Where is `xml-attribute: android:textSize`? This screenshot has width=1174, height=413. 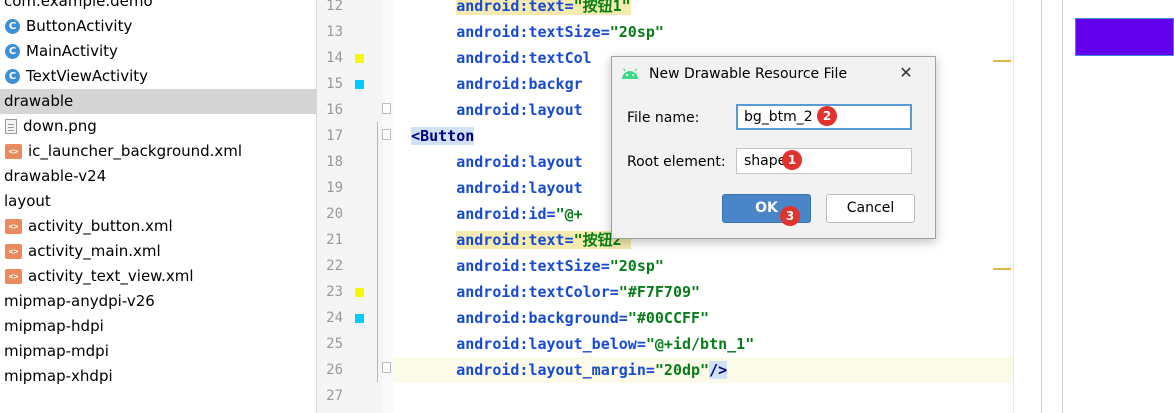 xml-attribute: android:textSize is located at coordinates (528, 32).